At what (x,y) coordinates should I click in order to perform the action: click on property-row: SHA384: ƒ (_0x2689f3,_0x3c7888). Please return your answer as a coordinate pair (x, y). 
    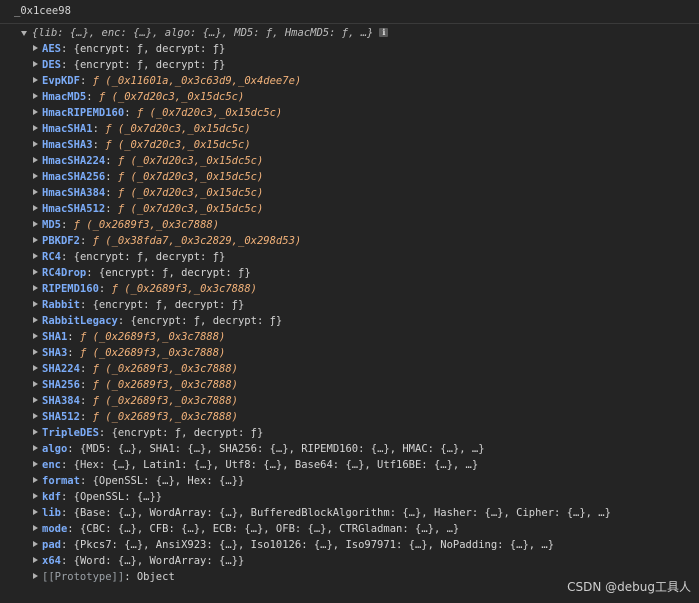
    Looking at the image, I should click on (349, 401).